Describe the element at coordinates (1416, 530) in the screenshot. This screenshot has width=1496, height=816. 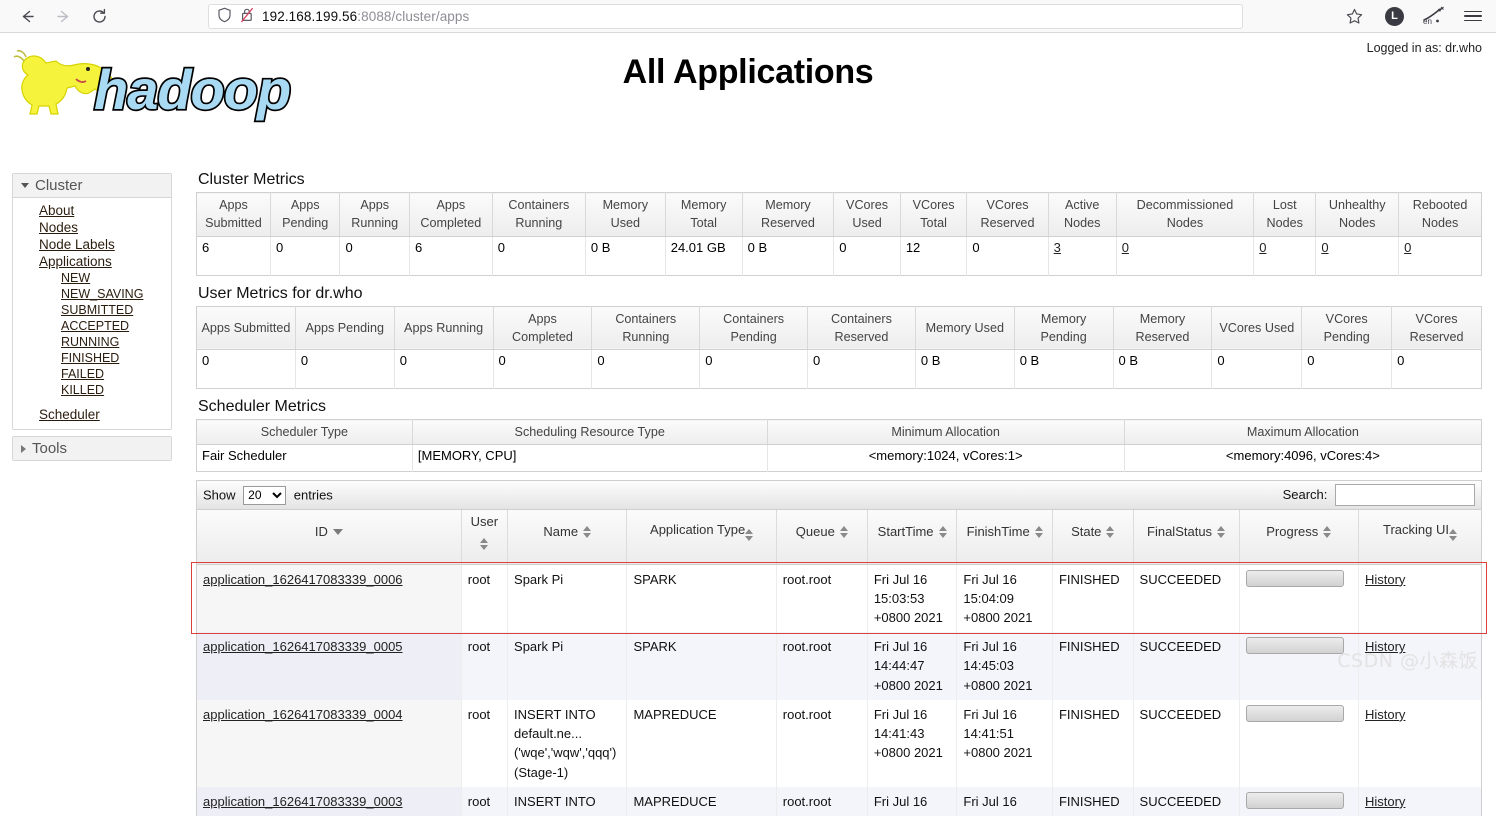
I see `col-tracking-ui-label: Tracking UI` at that location.